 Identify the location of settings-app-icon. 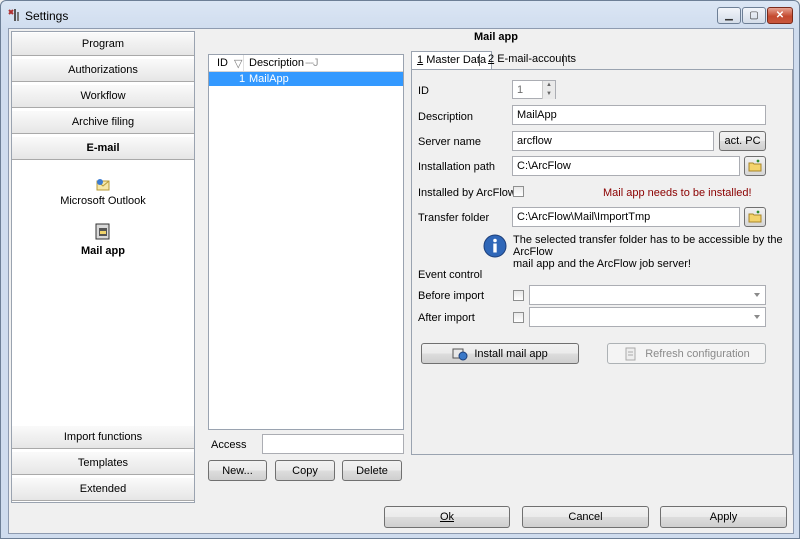
(13, 15).